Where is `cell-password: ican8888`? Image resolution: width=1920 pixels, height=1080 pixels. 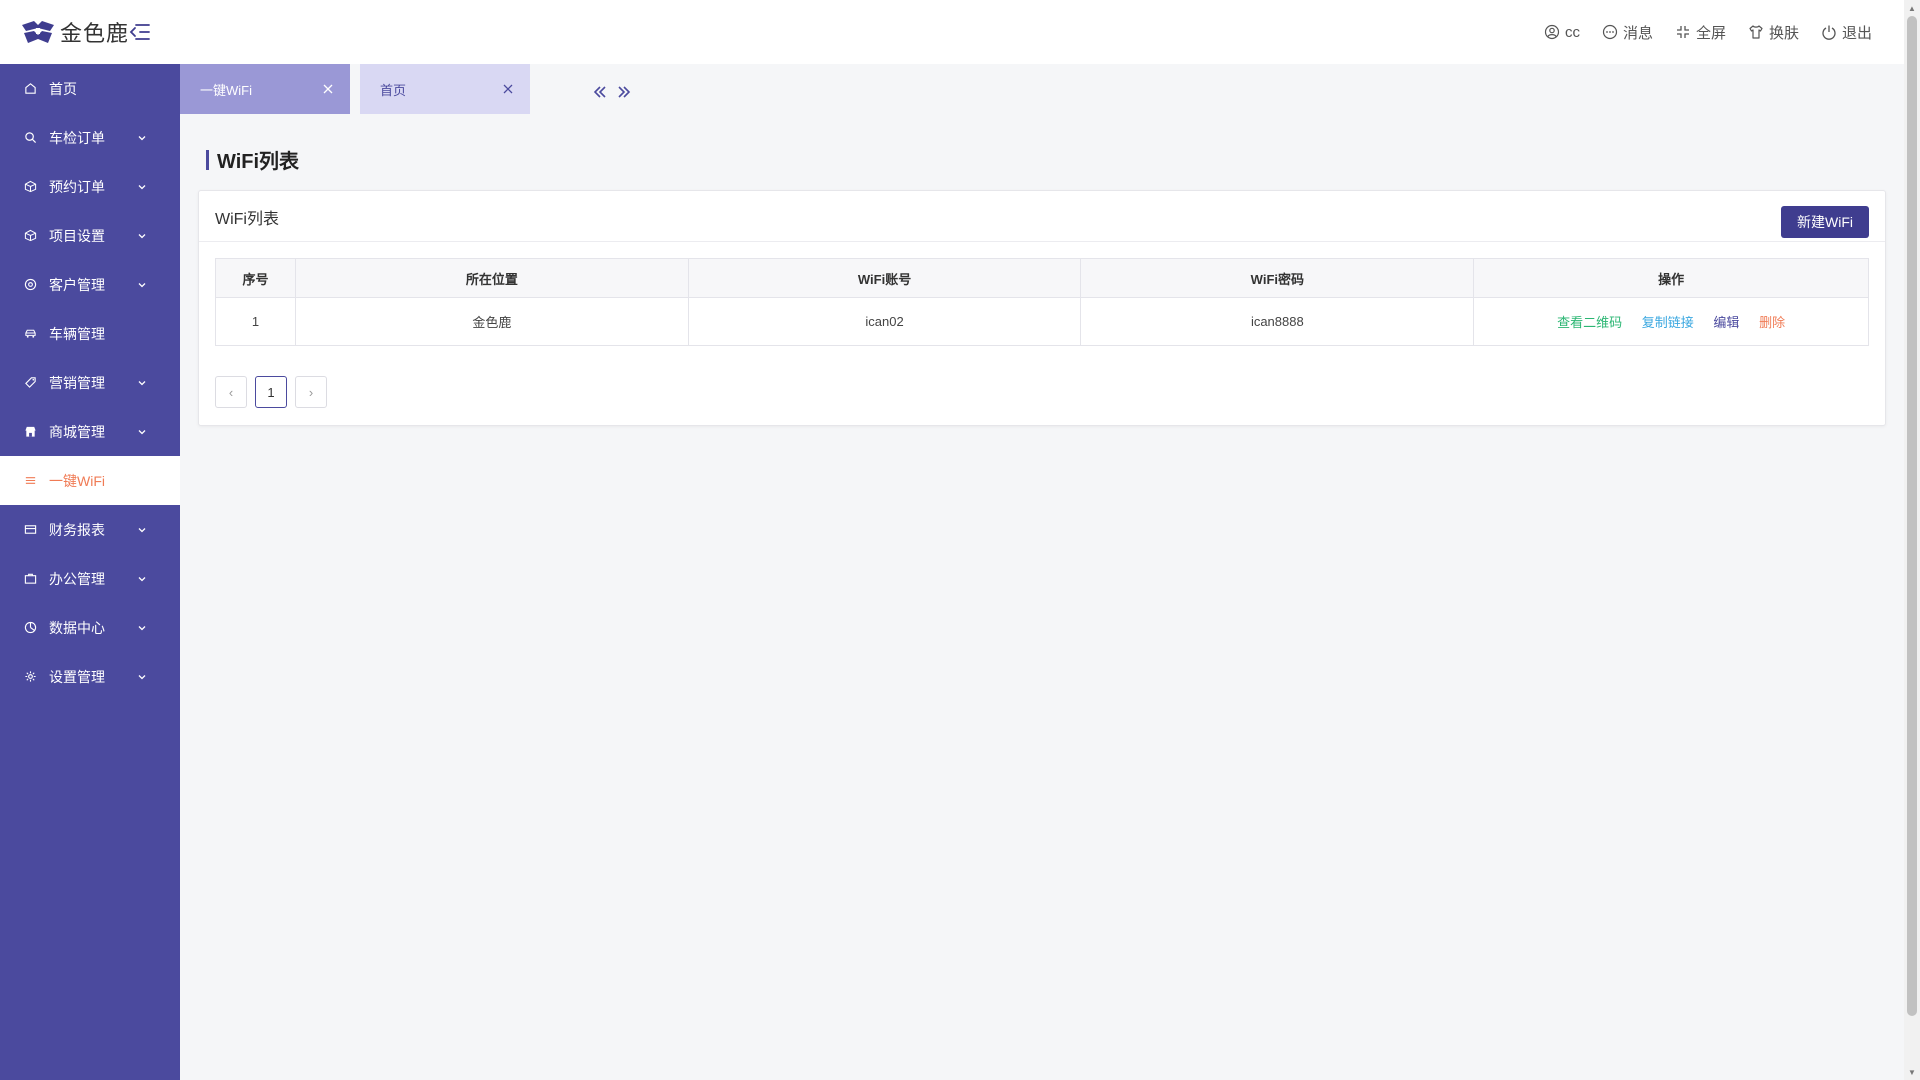 cell-password: ican8888 is located at coordinates (1277, 321).